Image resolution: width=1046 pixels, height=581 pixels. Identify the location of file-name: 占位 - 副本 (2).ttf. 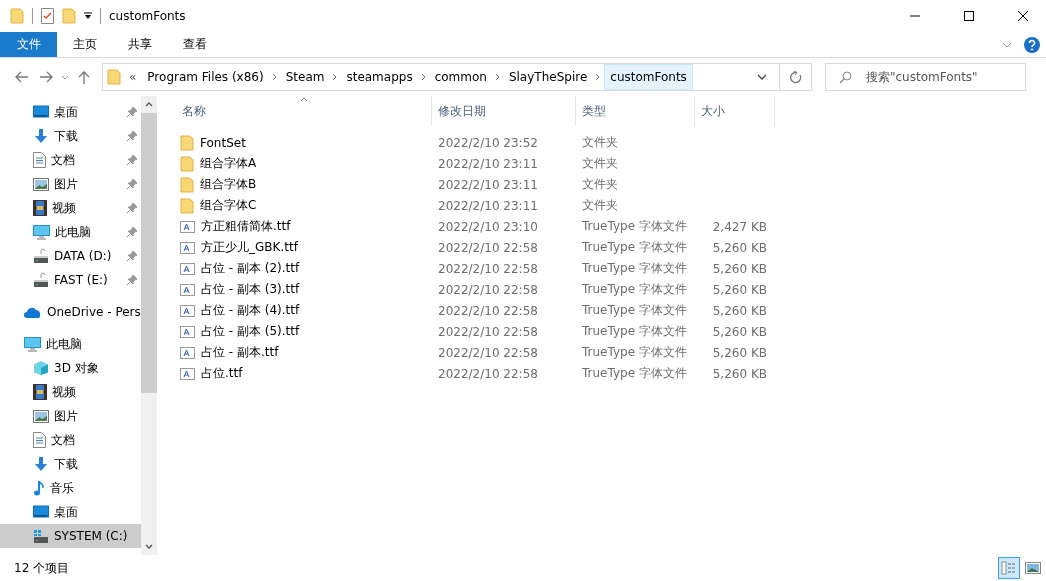
(304, 268).